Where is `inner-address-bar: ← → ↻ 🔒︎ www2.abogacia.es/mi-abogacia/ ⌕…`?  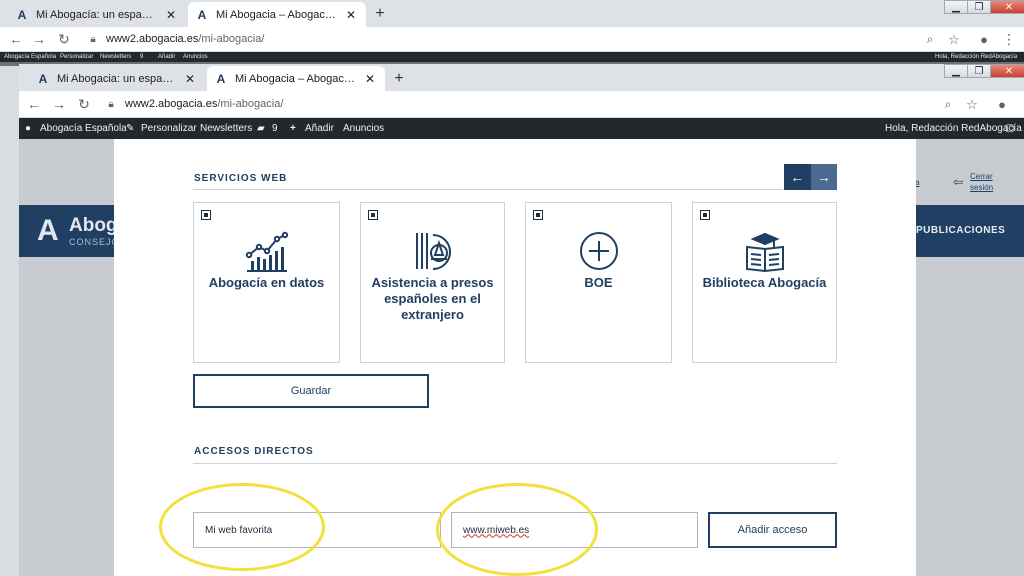
inner-address-bar: ← → ↻ 🔒︎ www2.abogacia.es/mi-abogacia/ ⌕… is located at coordinates (521, 104).